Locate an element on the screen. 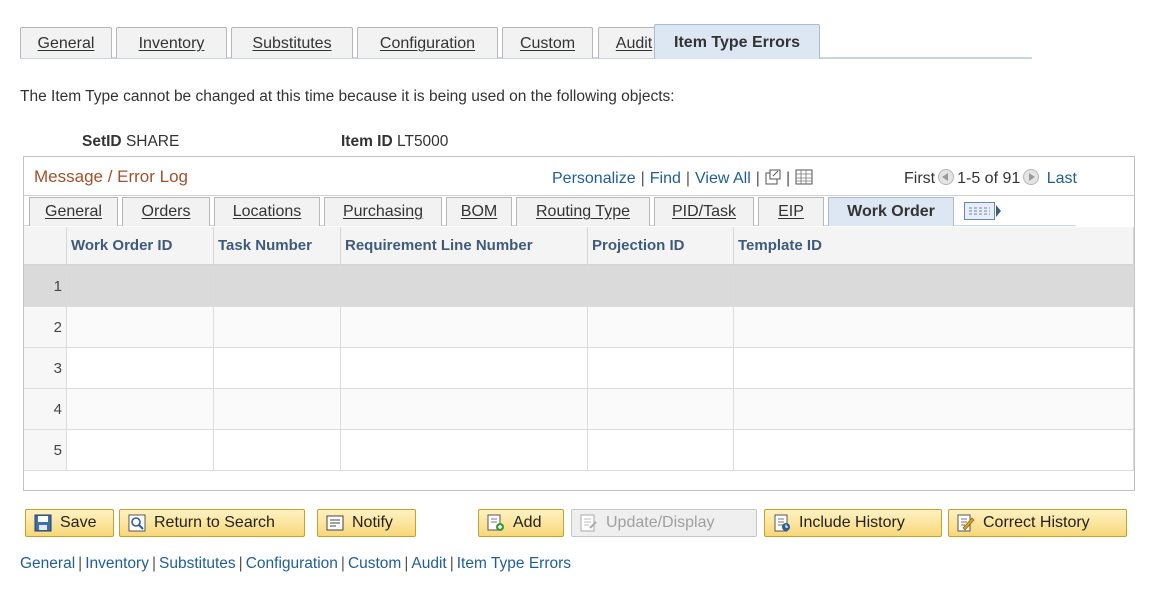 The width and height of the screenshot is (1151, 590). return-to-search-label: Return to Search is located at coordinates (214, 522).